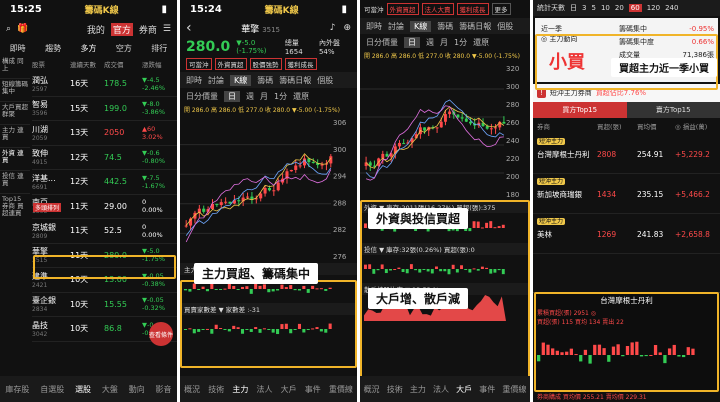 The image size is (720, 402). Describe the element at coordinates (15, 159) in the screenshot. I see `sidebar-item: 外資 連買` at that location.